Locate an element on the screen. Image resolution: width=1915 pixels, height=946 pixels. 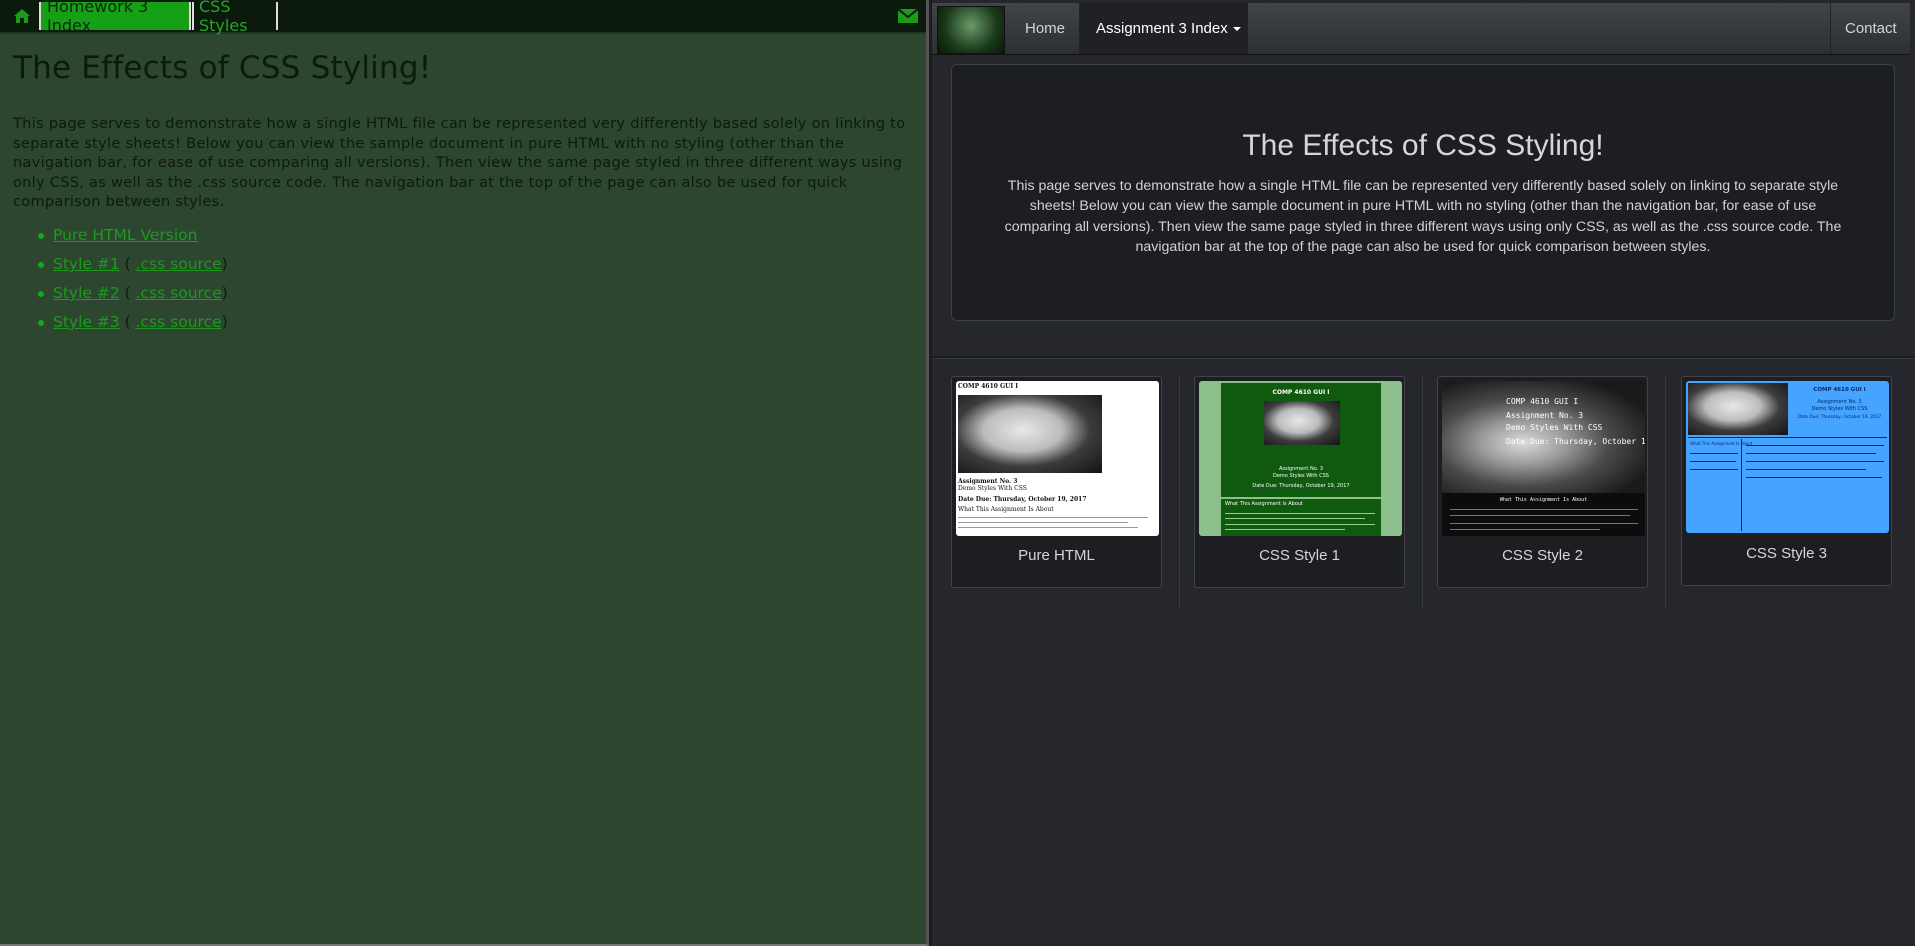
right-navbar: Home Assignment 3 Index Contact is located at coordinates (1421, 29).